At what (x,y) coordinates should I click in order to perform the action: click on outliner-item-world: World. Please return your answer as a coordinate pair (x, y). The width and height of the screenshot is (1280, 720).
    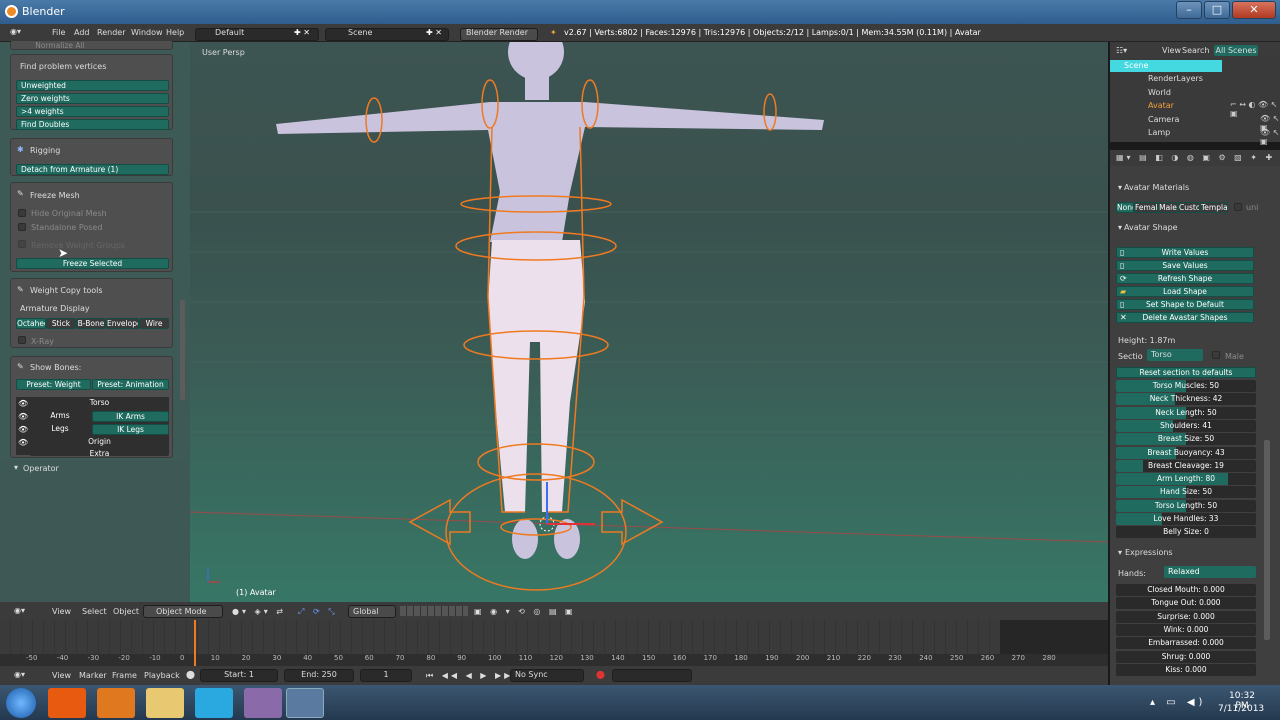
    Looking at the image, I should click on (1159, 92).